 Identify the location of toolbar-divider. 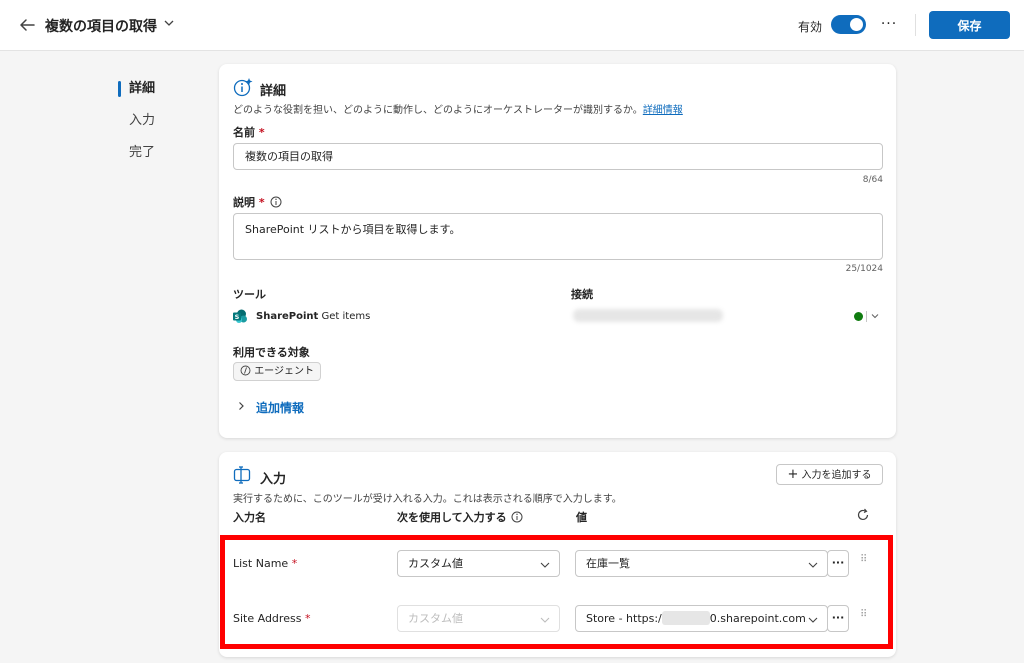
(915, 25).